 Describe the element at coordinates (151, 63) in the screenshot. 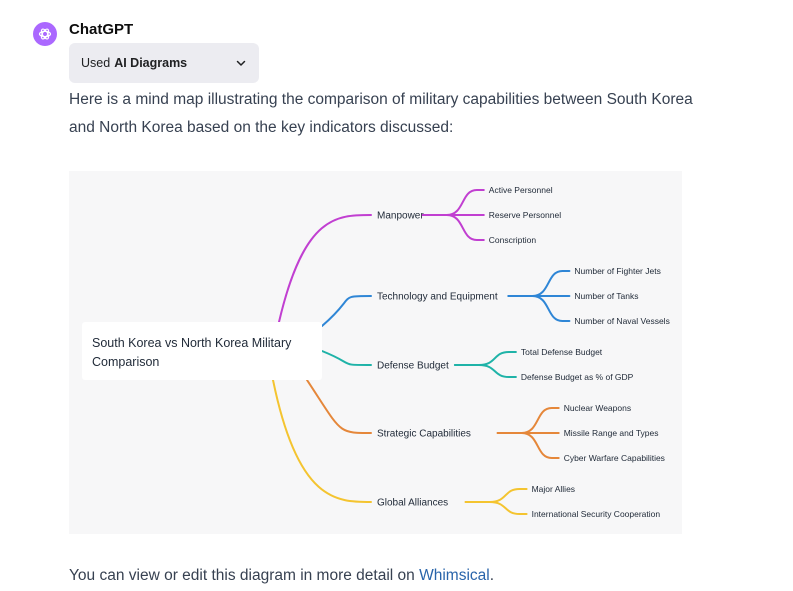

I see `tool-name: AI Diagrams` at that location.